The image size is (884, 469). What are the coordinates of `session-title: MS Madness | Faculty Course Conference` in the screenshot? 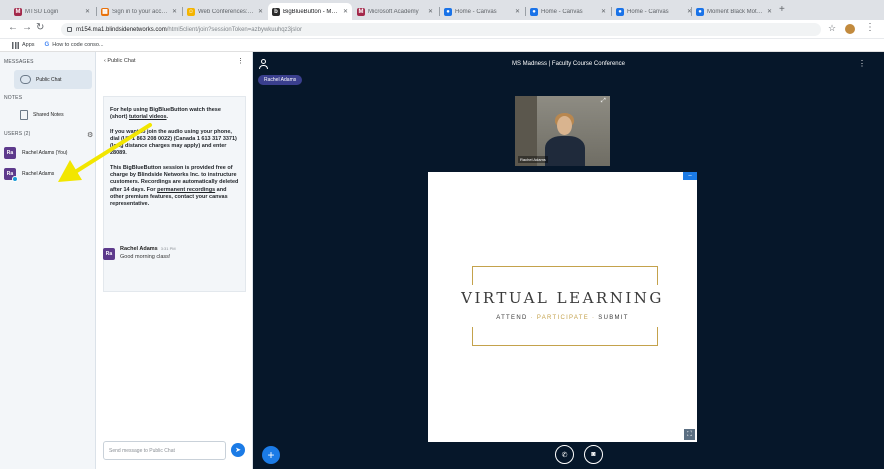 It's located at (568, 64).